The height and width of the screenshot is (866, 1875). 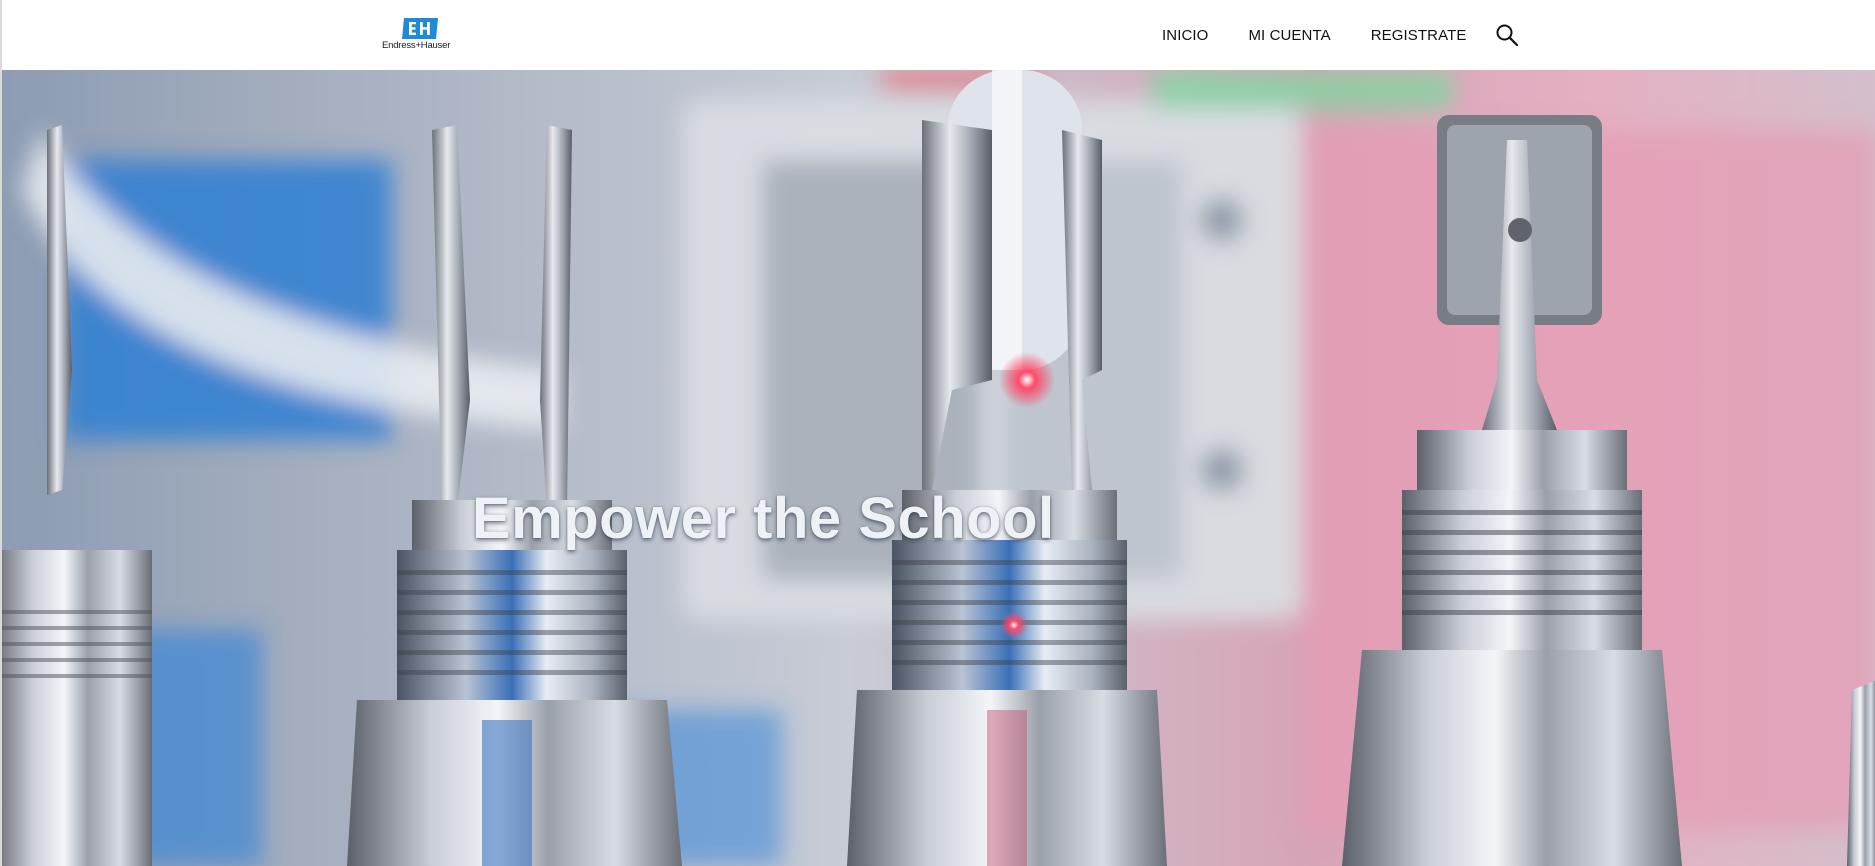 What do you see at coordinates (416, 45) in the screenshot?
I see `logo-wordmark: Endress+Hauser` at bounding box center [416, 45].